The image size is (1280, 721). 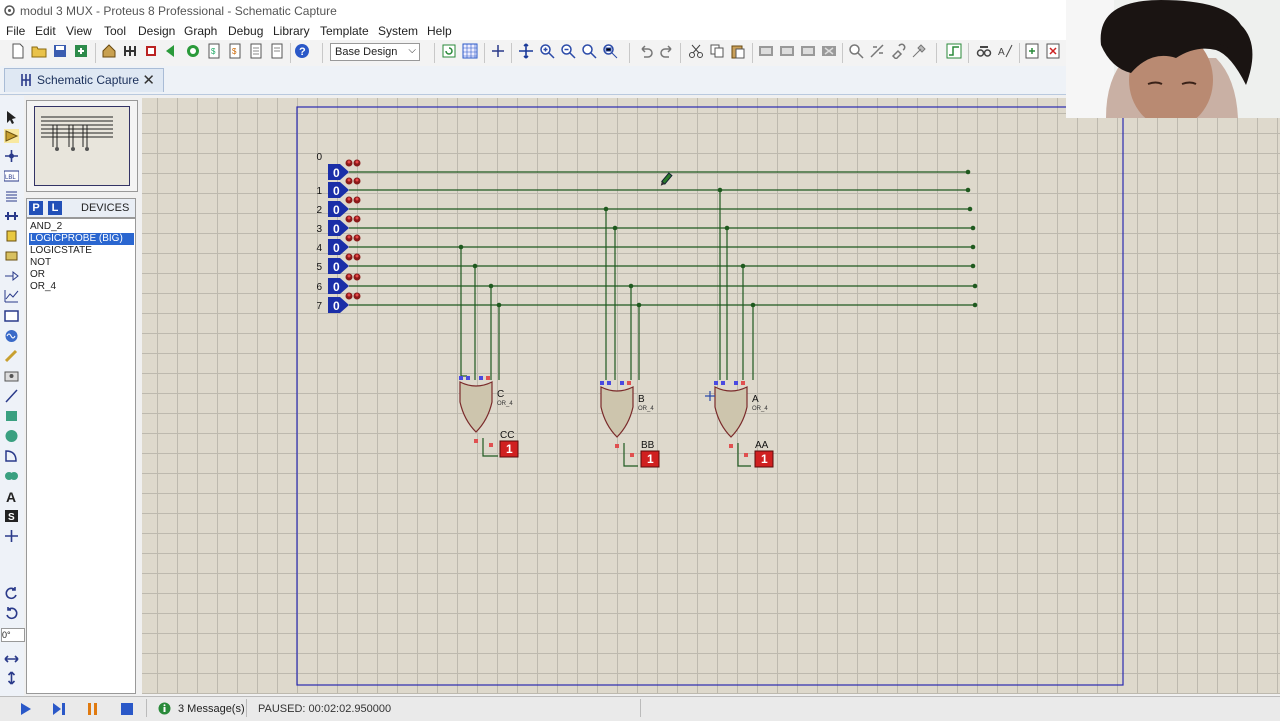 I want to click on pick-devices-button: P, so click(x=36, y=208).